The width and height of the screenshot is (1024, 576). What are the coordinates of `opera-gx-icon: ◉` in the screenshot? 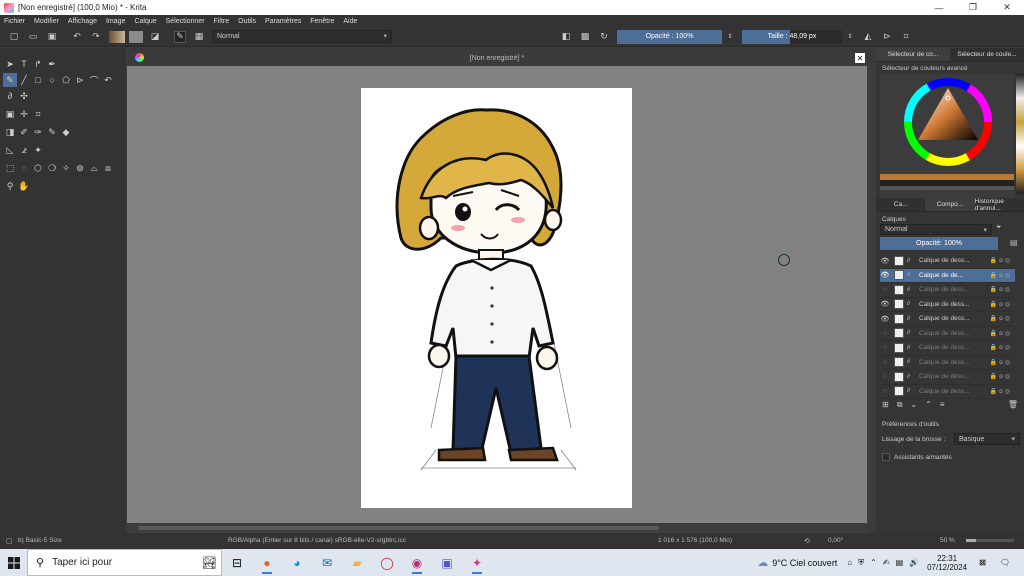 It's located at (417, 562).